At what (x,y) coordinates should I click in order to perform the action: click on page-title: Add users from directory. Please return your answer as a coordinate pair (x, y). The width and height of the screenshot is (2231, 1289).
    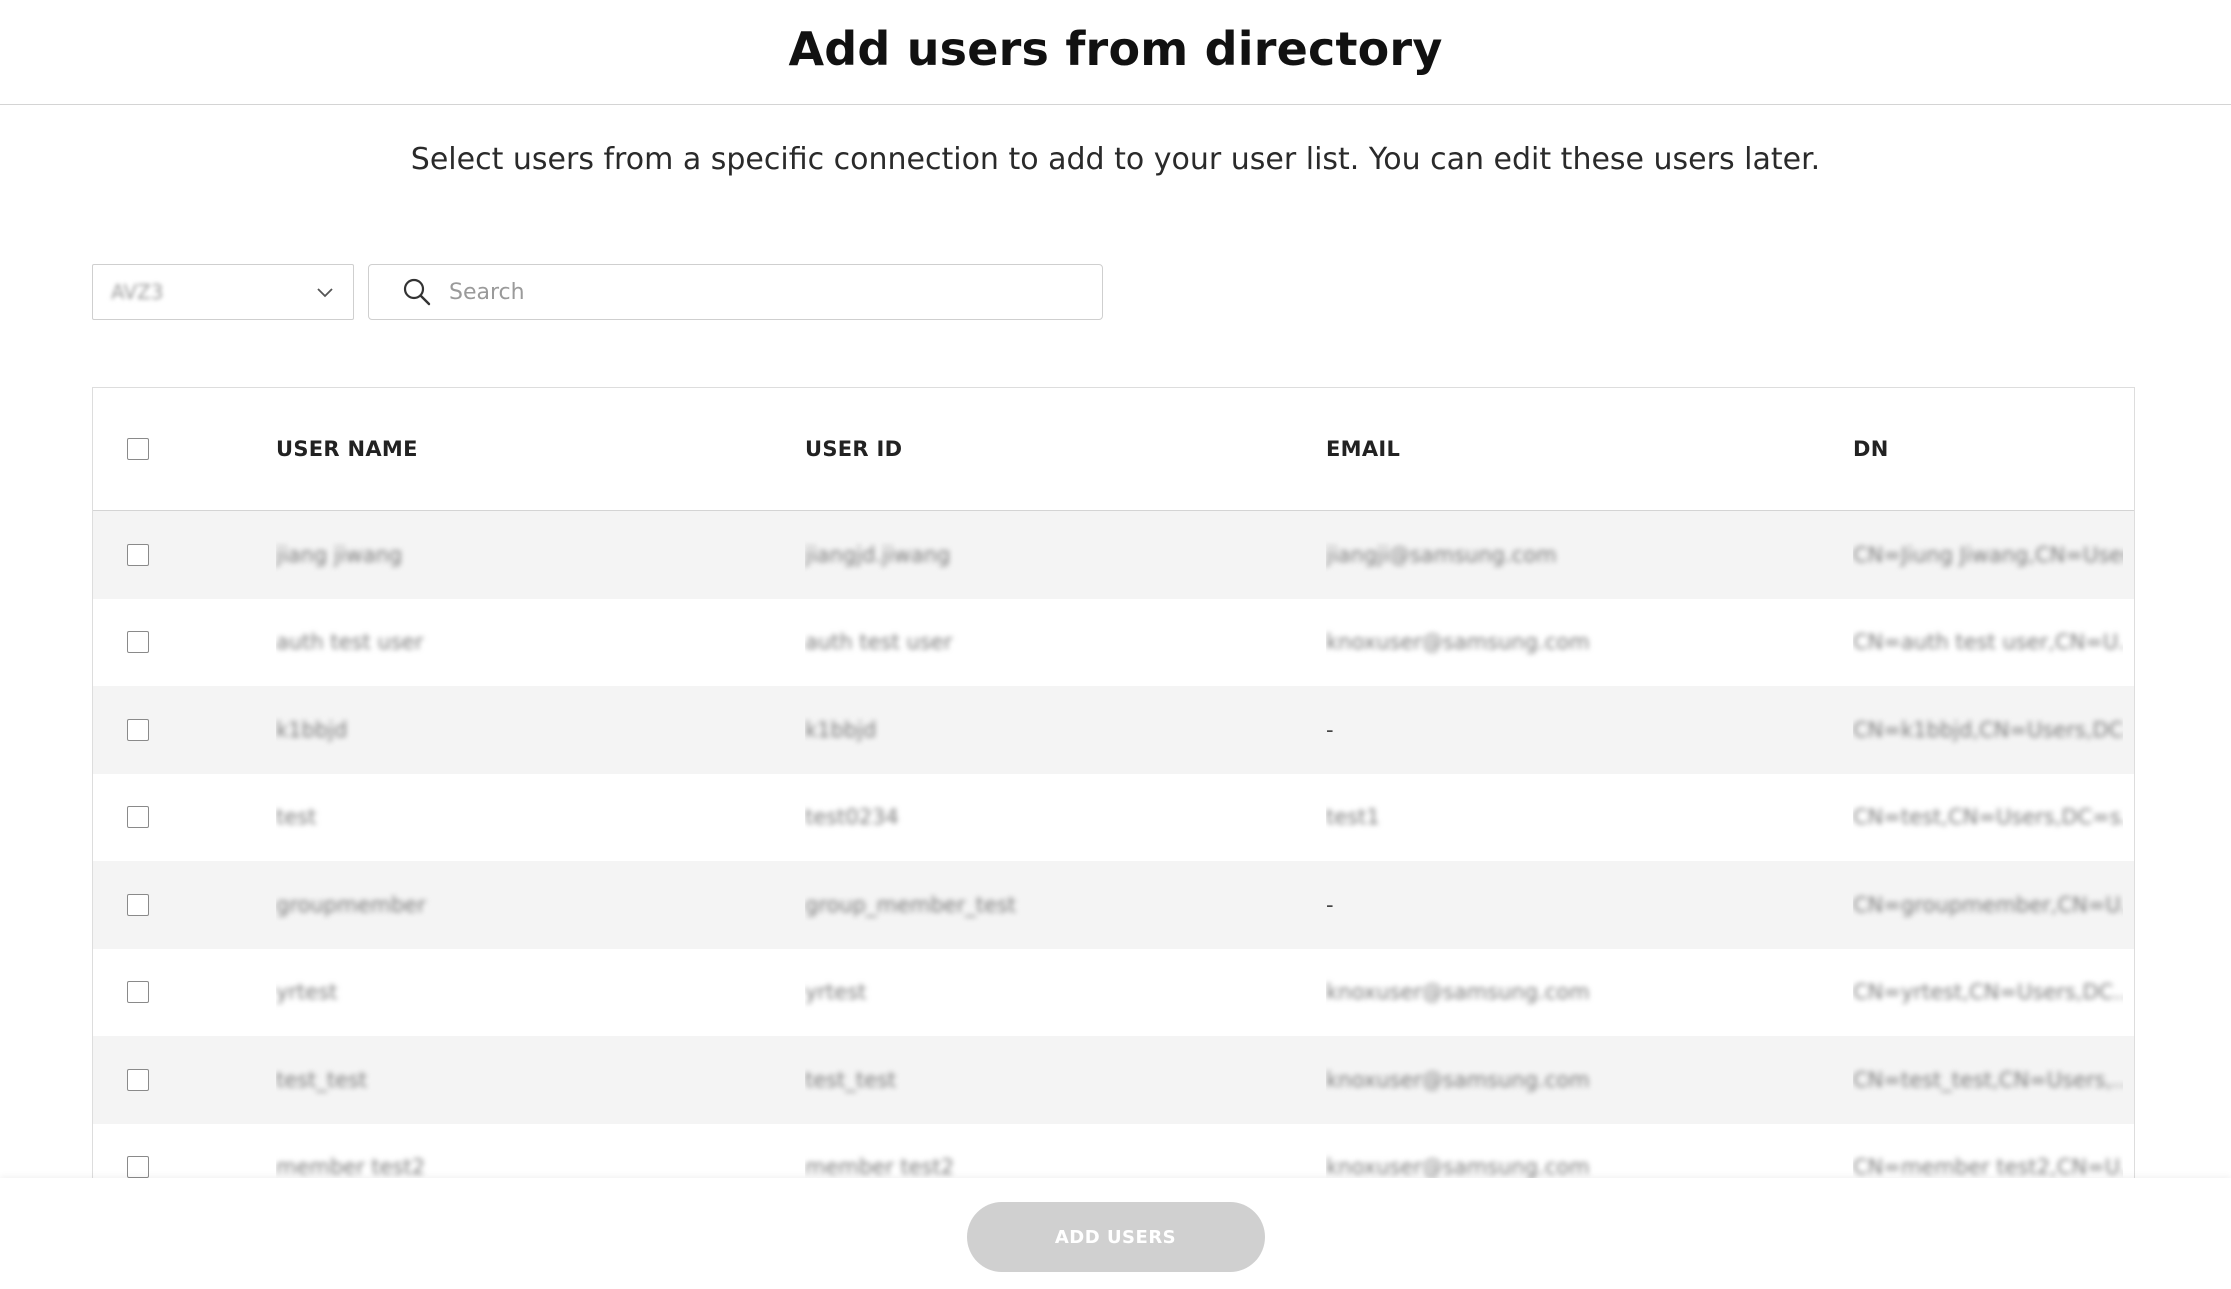
    Looking at the image, I should click on (1115, 49).